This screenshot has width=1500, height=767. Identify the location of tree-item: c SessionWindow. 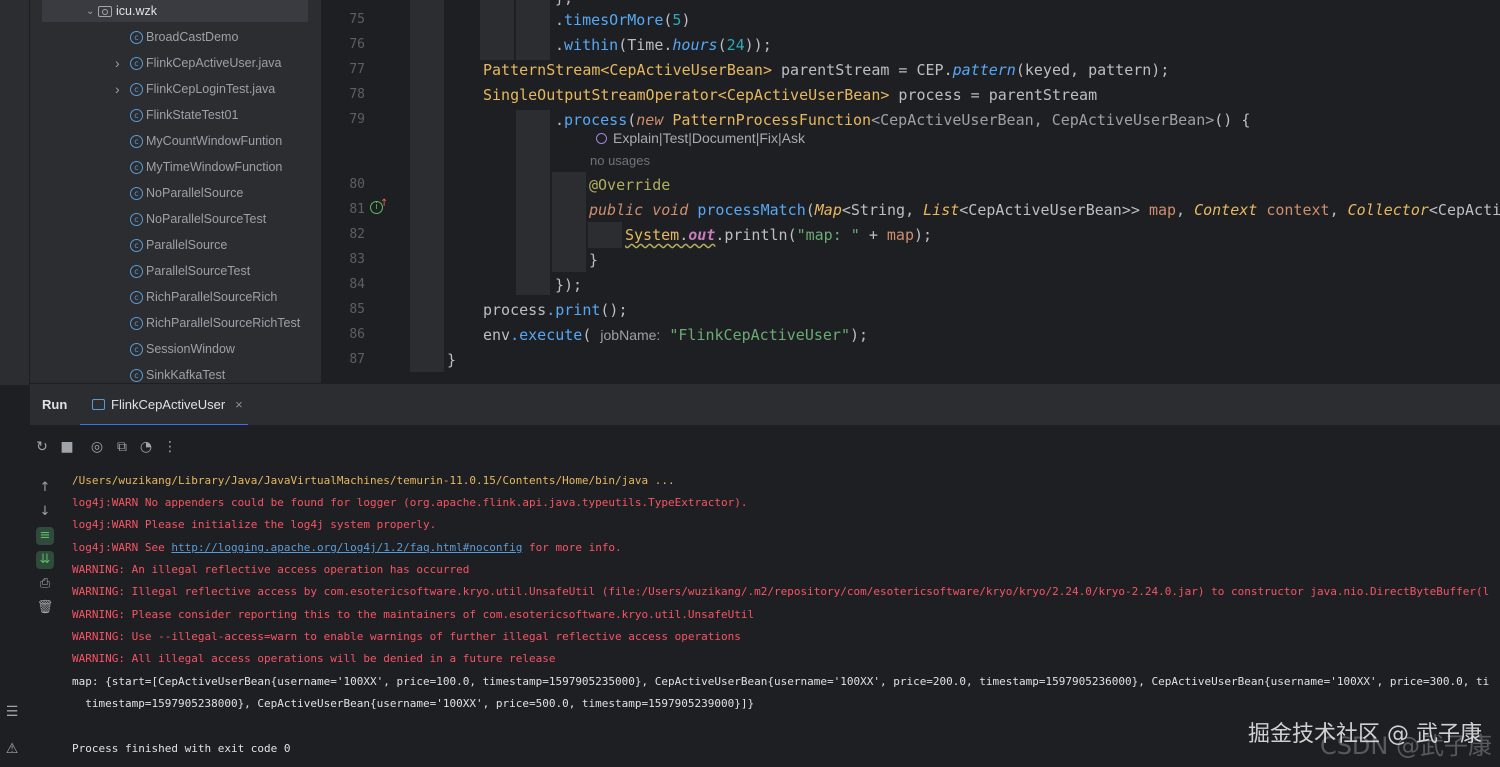
(182, 349).